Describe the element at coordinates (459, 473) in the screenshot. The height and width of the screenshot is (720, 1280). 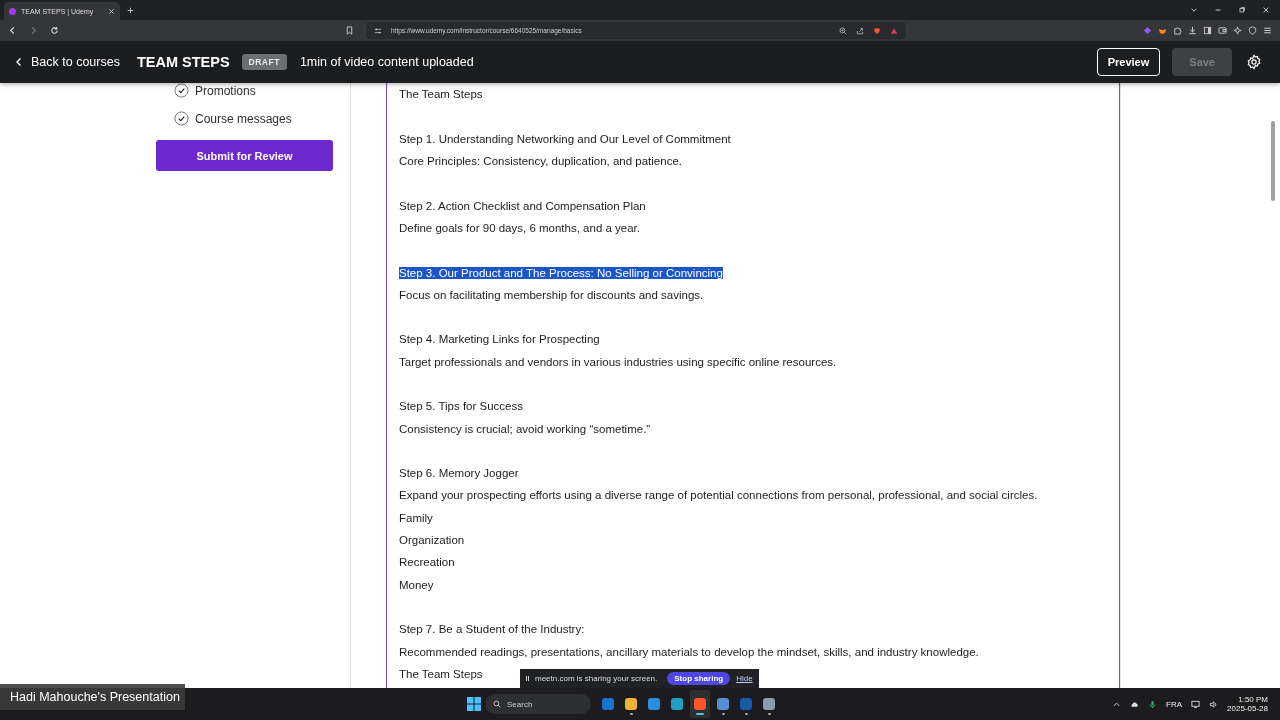
I see `editor-line: Step 6. Memory Jogger` at that location.